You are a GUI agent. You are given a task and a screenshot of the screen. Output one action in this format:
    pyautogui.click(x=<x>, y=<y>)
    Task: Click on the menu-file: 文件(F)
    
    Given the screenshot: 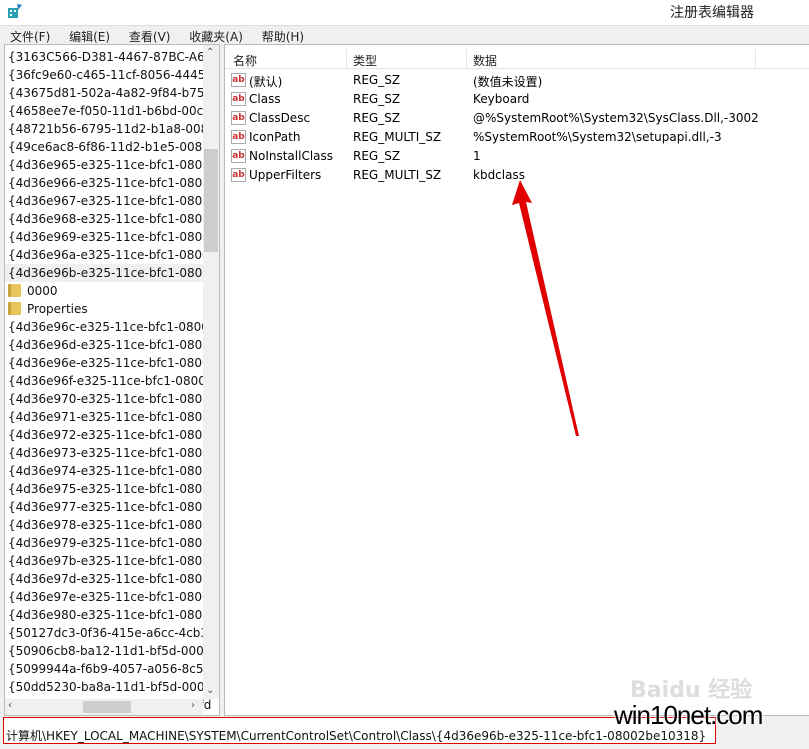 What is the action you would take?
    pyautogui.click(x=30, y=35)
    